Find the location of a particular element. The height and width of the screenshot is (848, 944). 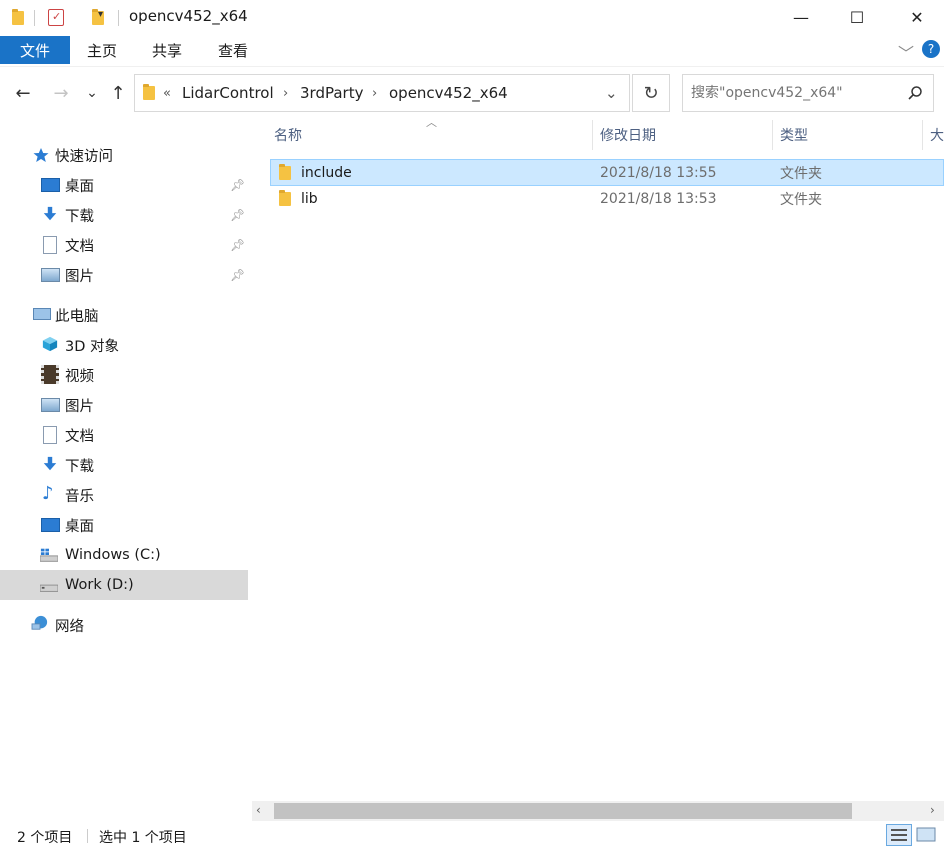

table-row: include 2021/8/18 13:55 文件夹 is located at coordinates (607, 172).